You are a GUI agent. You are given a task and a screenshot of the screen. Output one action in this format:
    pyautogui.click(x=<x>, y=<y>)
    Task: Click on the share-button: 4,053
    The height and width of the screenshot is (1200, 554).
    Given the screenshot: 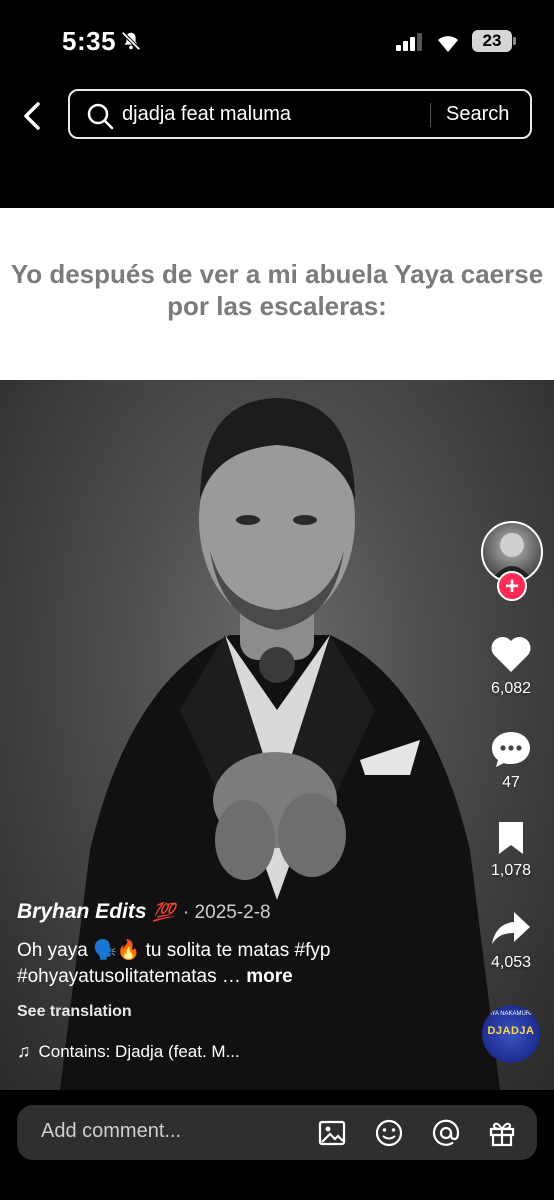 What is the action you would take?
    pyautogui.click(x=511, y=941)
    